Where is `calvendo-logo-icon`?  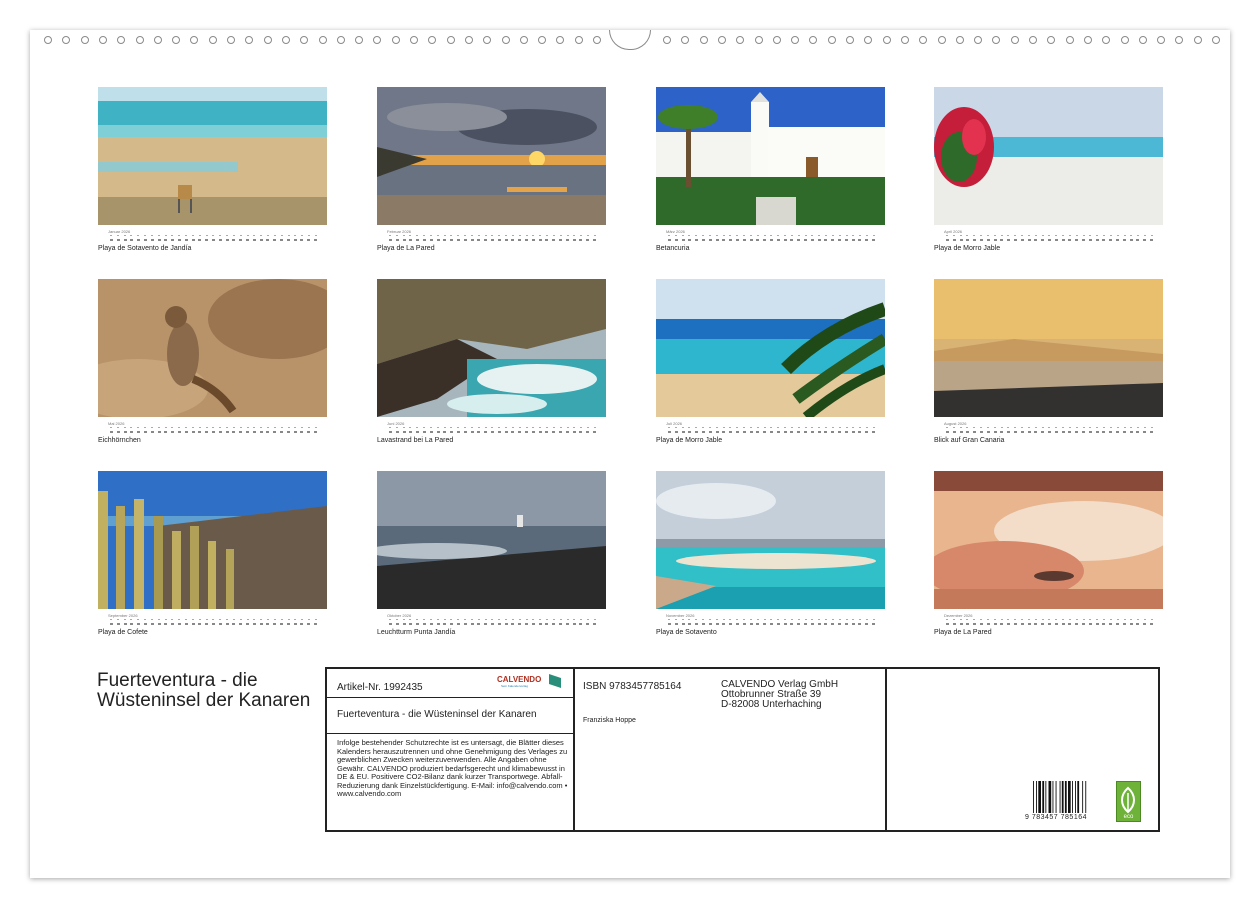
calvendo-logo-icon is located at coordinates (555, 681).